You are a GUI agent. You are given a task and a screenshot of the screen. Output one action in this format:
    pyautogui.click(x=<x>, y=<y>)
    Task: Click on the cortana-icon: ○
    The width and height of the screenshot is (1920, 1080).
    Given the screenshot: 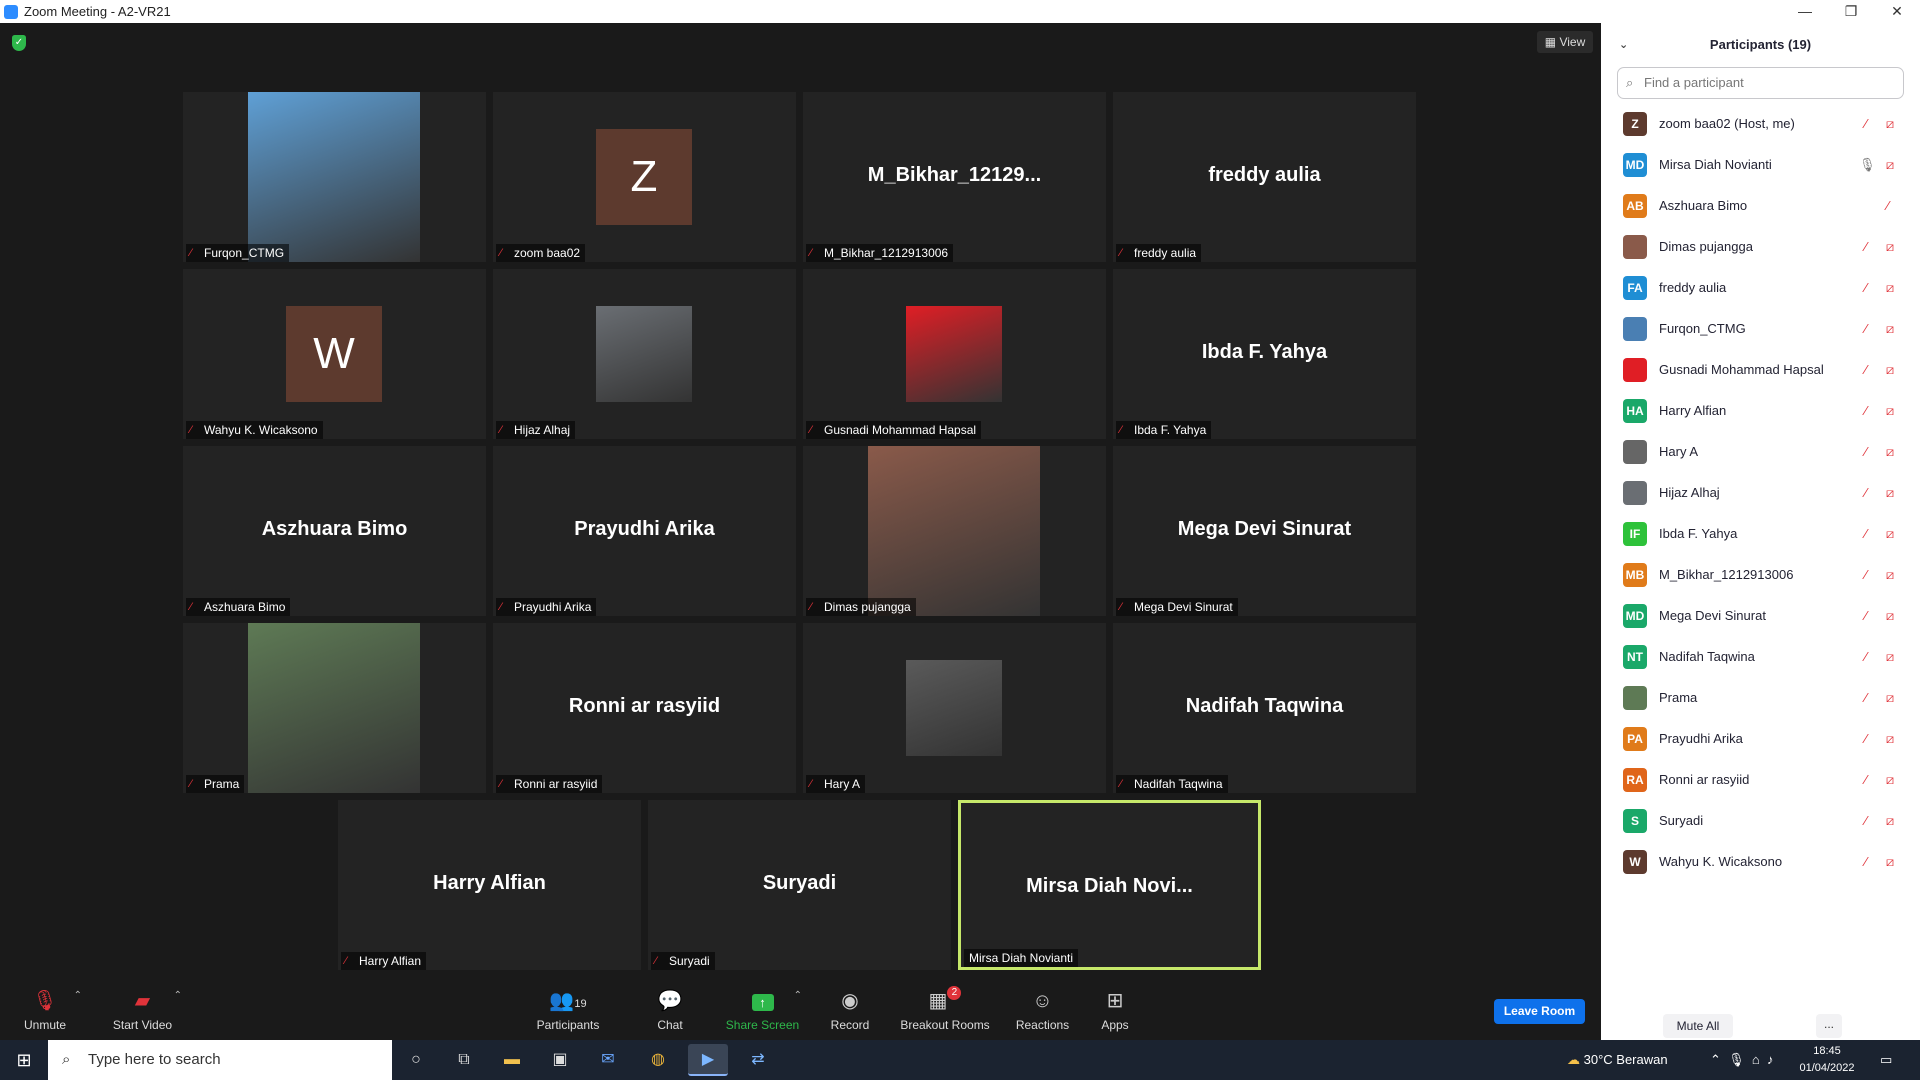 What is the action you would take?
    pyautogui.click(x=416, y=1060)
    